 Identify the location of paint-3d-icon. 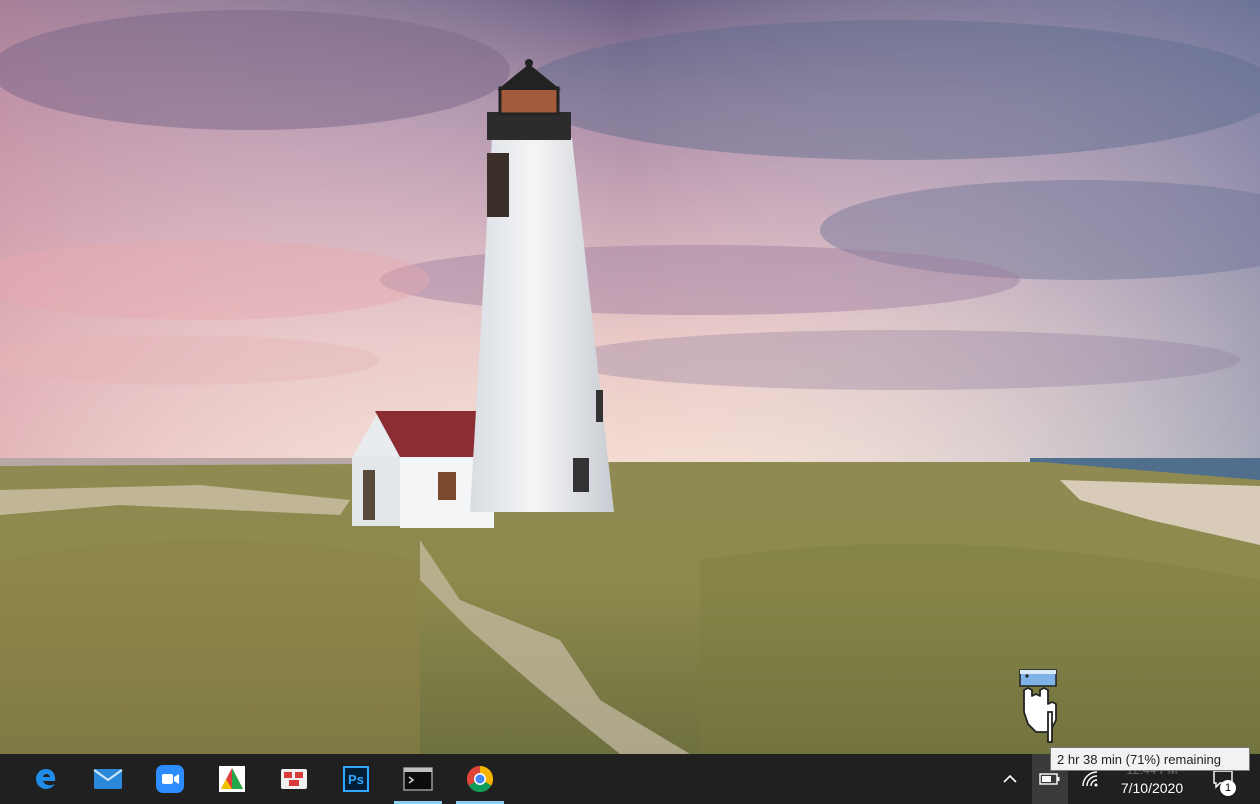
(232, 779).